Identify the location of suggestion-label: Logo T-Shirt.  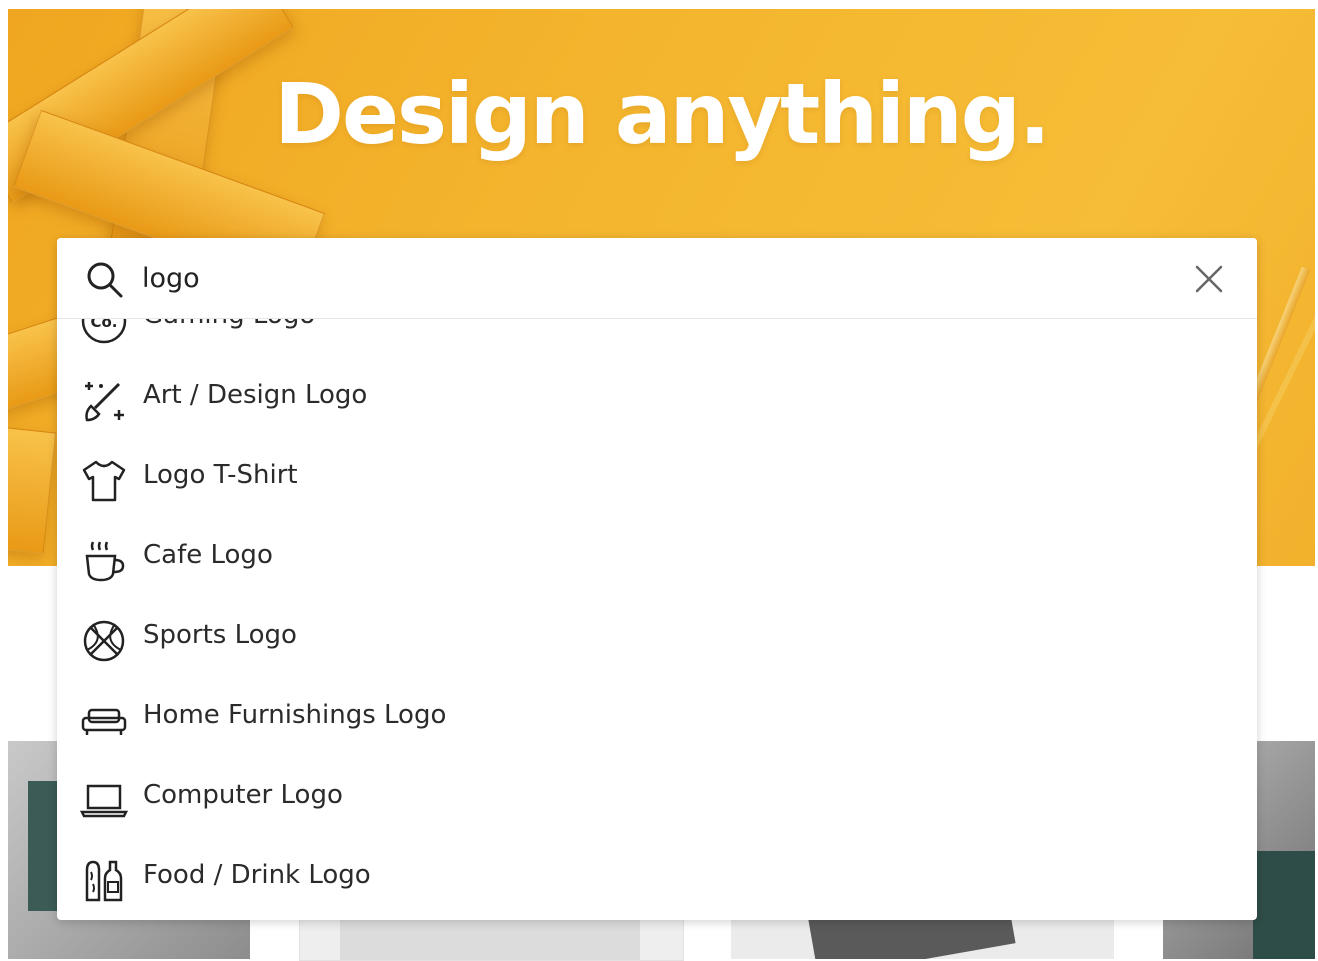
(220, 475).